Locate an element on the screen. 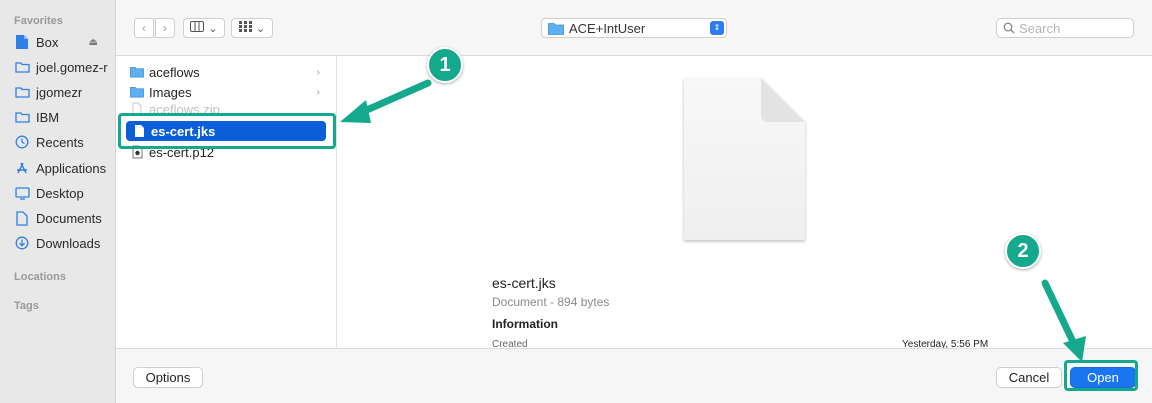 The width and height of the screenshot is (1152, 403). preview-kind: Document - 894 bytes is located at coordinates (551, 302).